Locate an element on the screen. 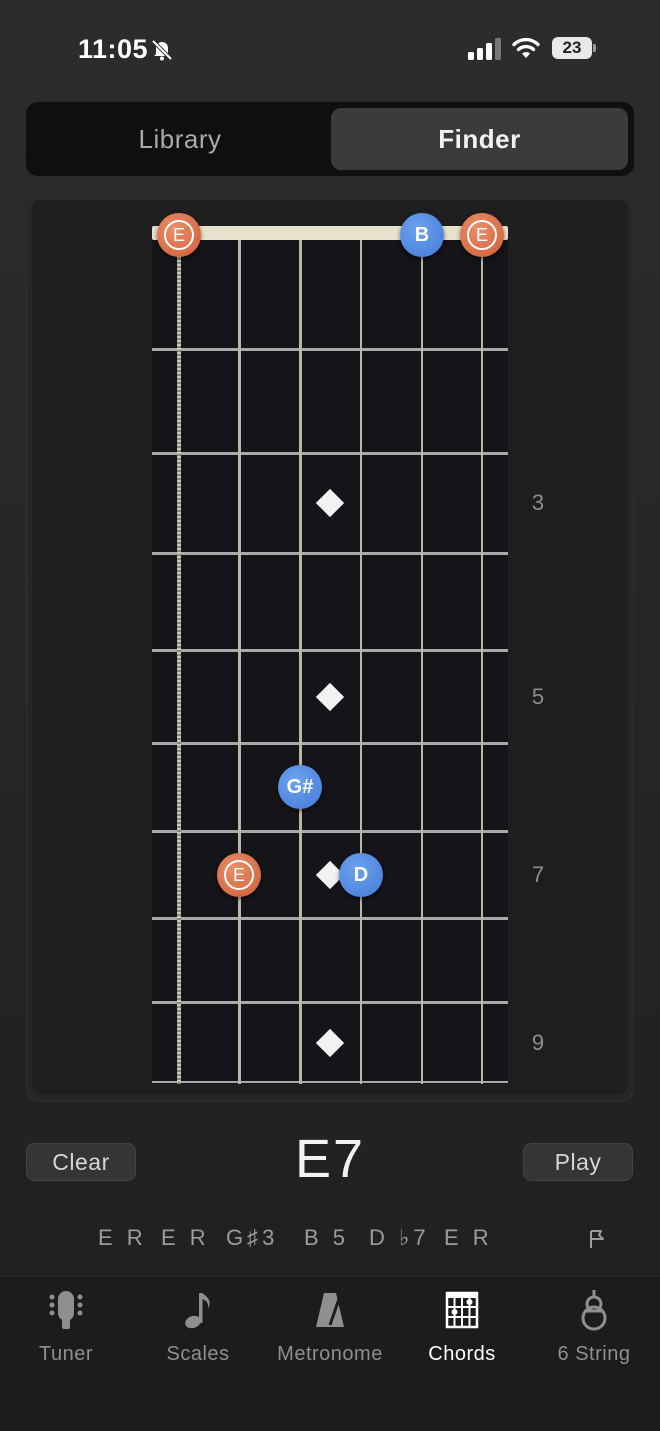 Image resolution: width=660 pixels, height=1431 pixels. cellular-signal-icon is located at coordinates (484, 49).